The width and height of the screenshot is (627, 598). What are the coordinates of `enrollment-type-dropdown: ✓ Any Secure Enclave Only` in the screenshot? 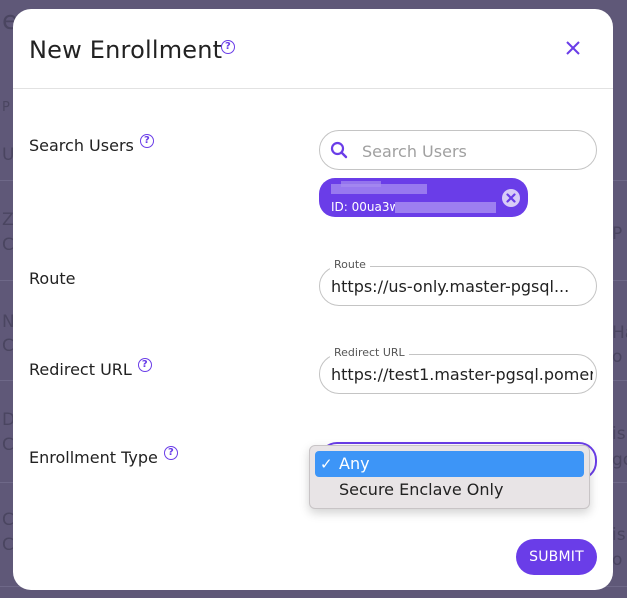 It's located at (449, 477).